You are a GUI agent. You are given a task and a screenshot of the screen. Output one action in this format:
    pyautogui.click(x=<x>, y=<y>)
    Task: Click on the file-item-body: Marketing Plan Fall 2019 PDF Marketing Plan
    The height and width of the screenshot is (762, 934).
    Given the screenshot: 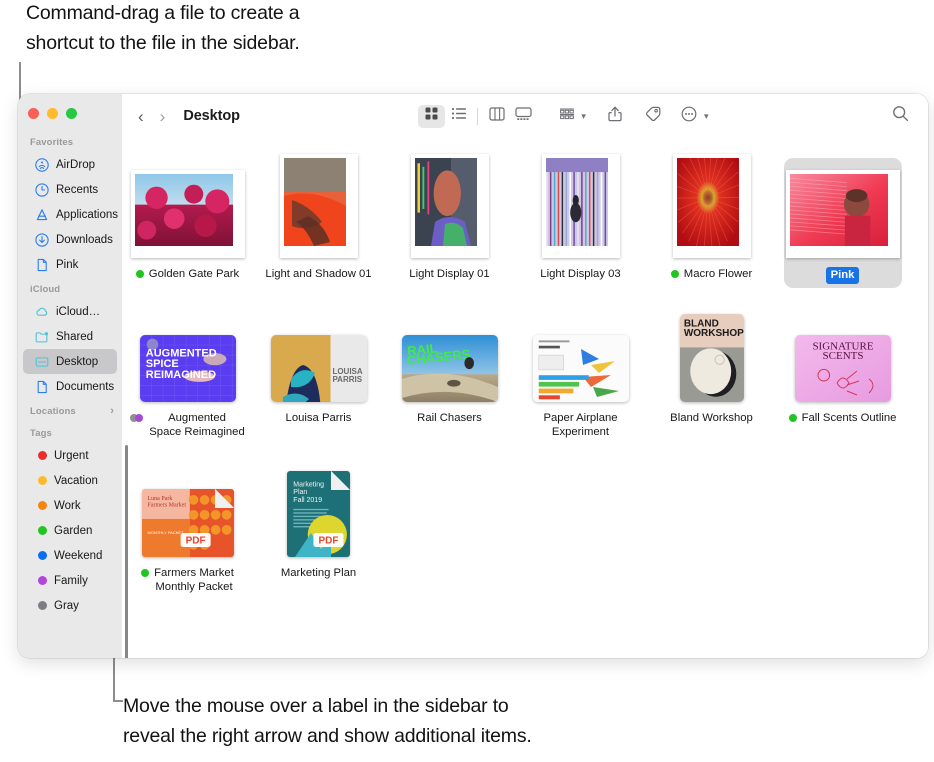 What is the action you would take?
    pyautogui.click(x=319, y=520)
    